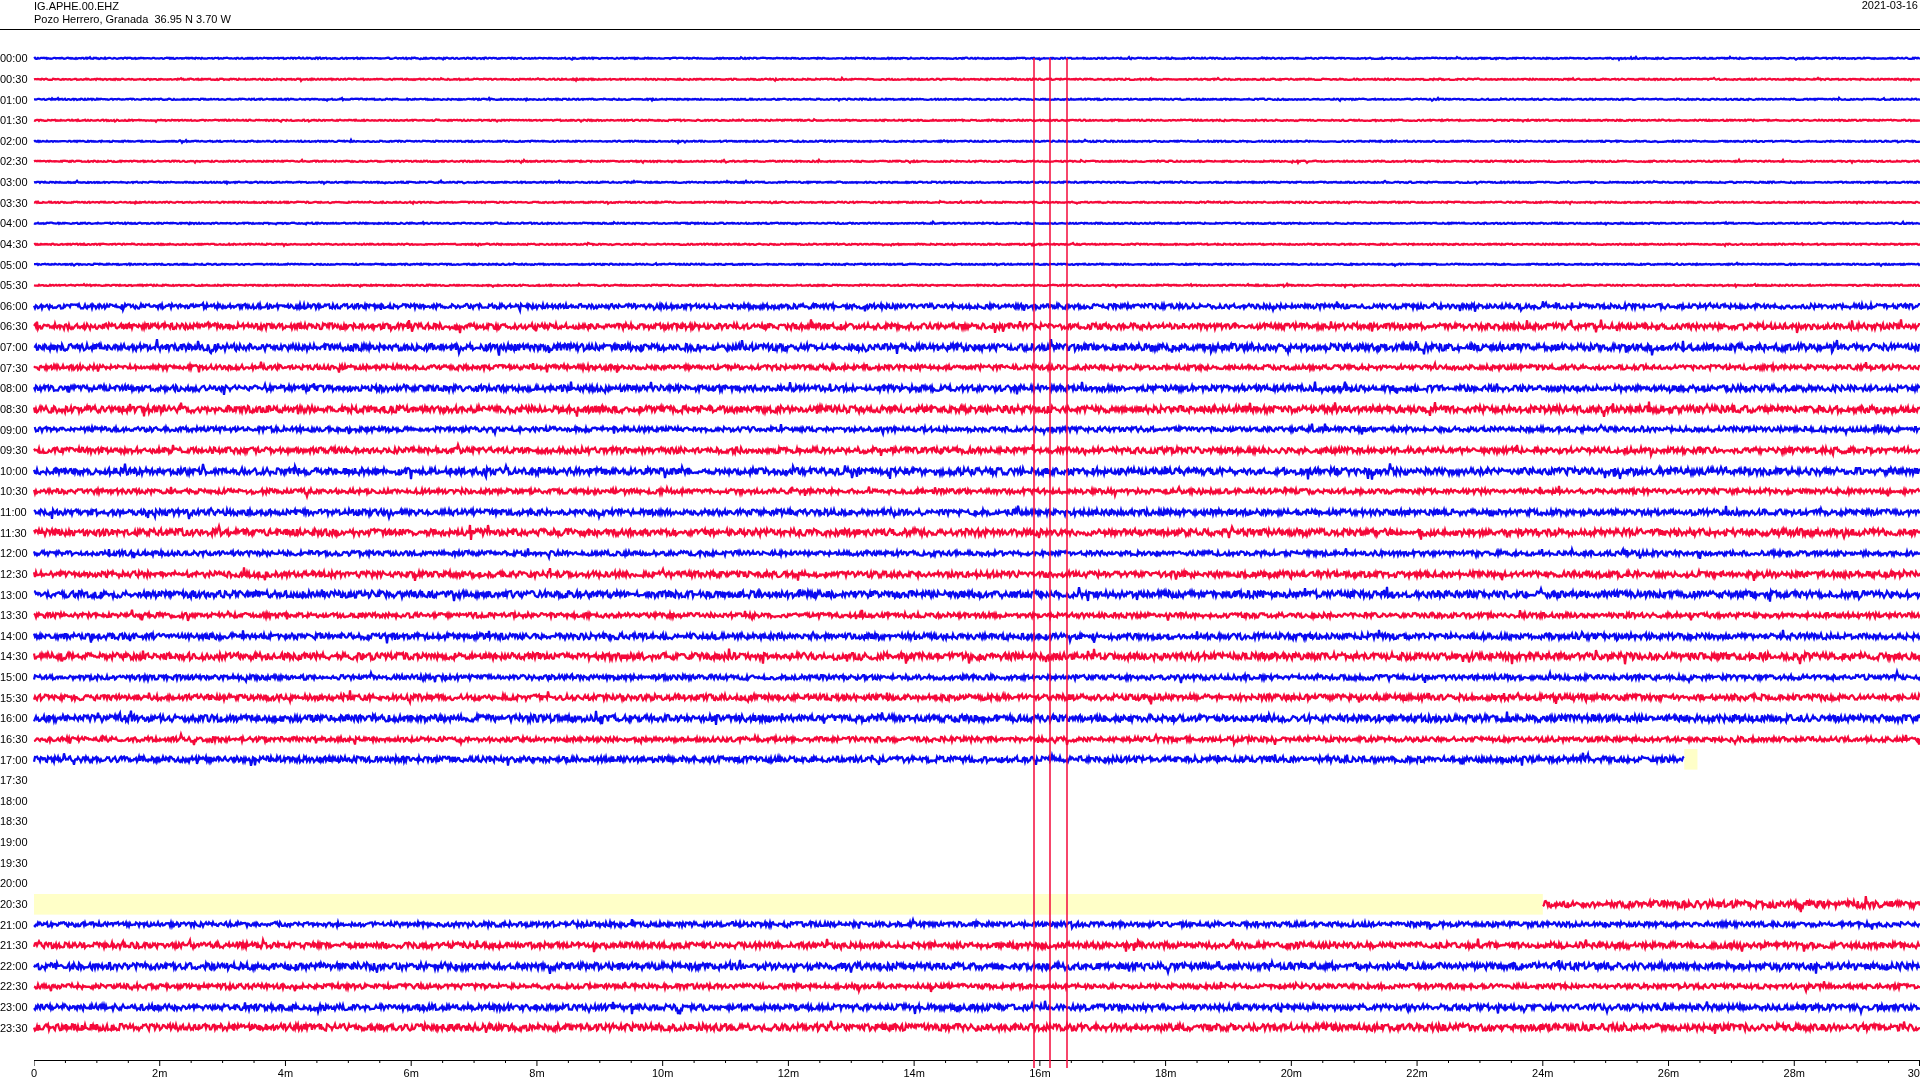 This screenshot has height=1080, width=1920. I want to click on time-label: 03:00, so click(14, 182).